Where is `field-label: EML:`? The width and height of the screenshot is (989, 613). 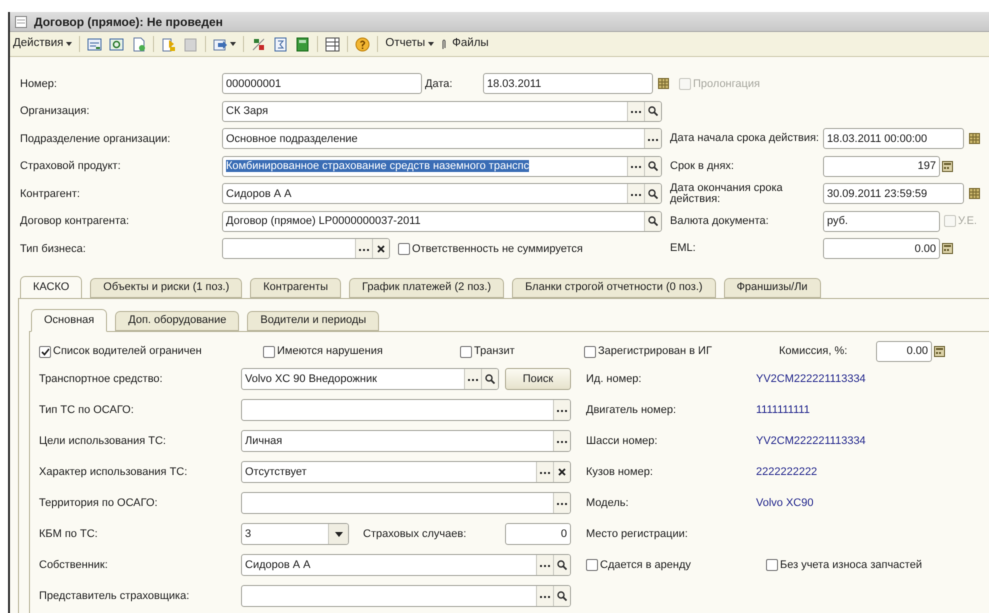 field-label: EML: is located at coordinates (683, 248).